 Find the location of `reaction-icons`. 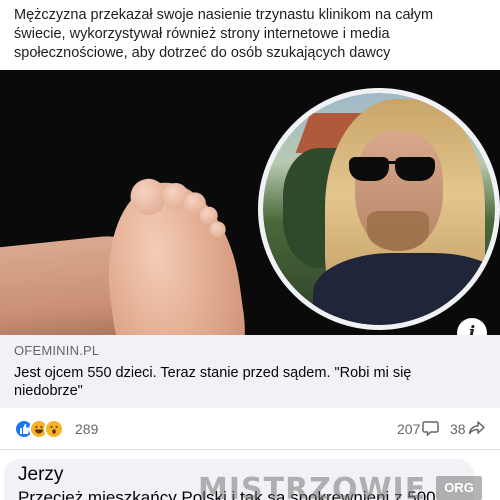

reaction-icons is located at coordinates (44, 429).